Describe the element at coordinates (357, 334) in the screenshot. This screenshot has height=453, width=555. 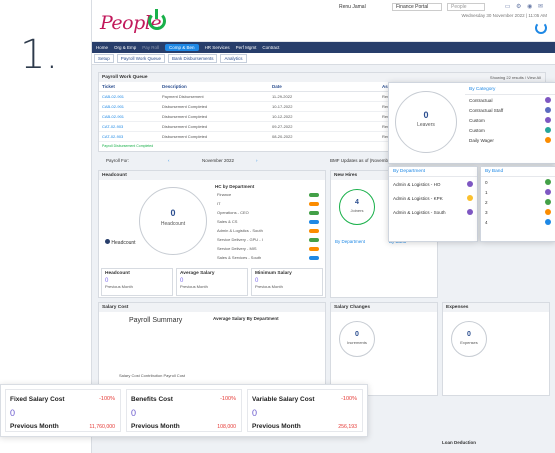
I see `increments-value: 0` at that location.